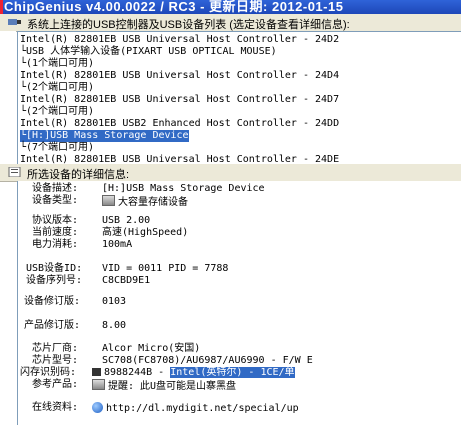 This screenshot has width=461, height=425. I want to click on left-gutter, so click(8, 228).